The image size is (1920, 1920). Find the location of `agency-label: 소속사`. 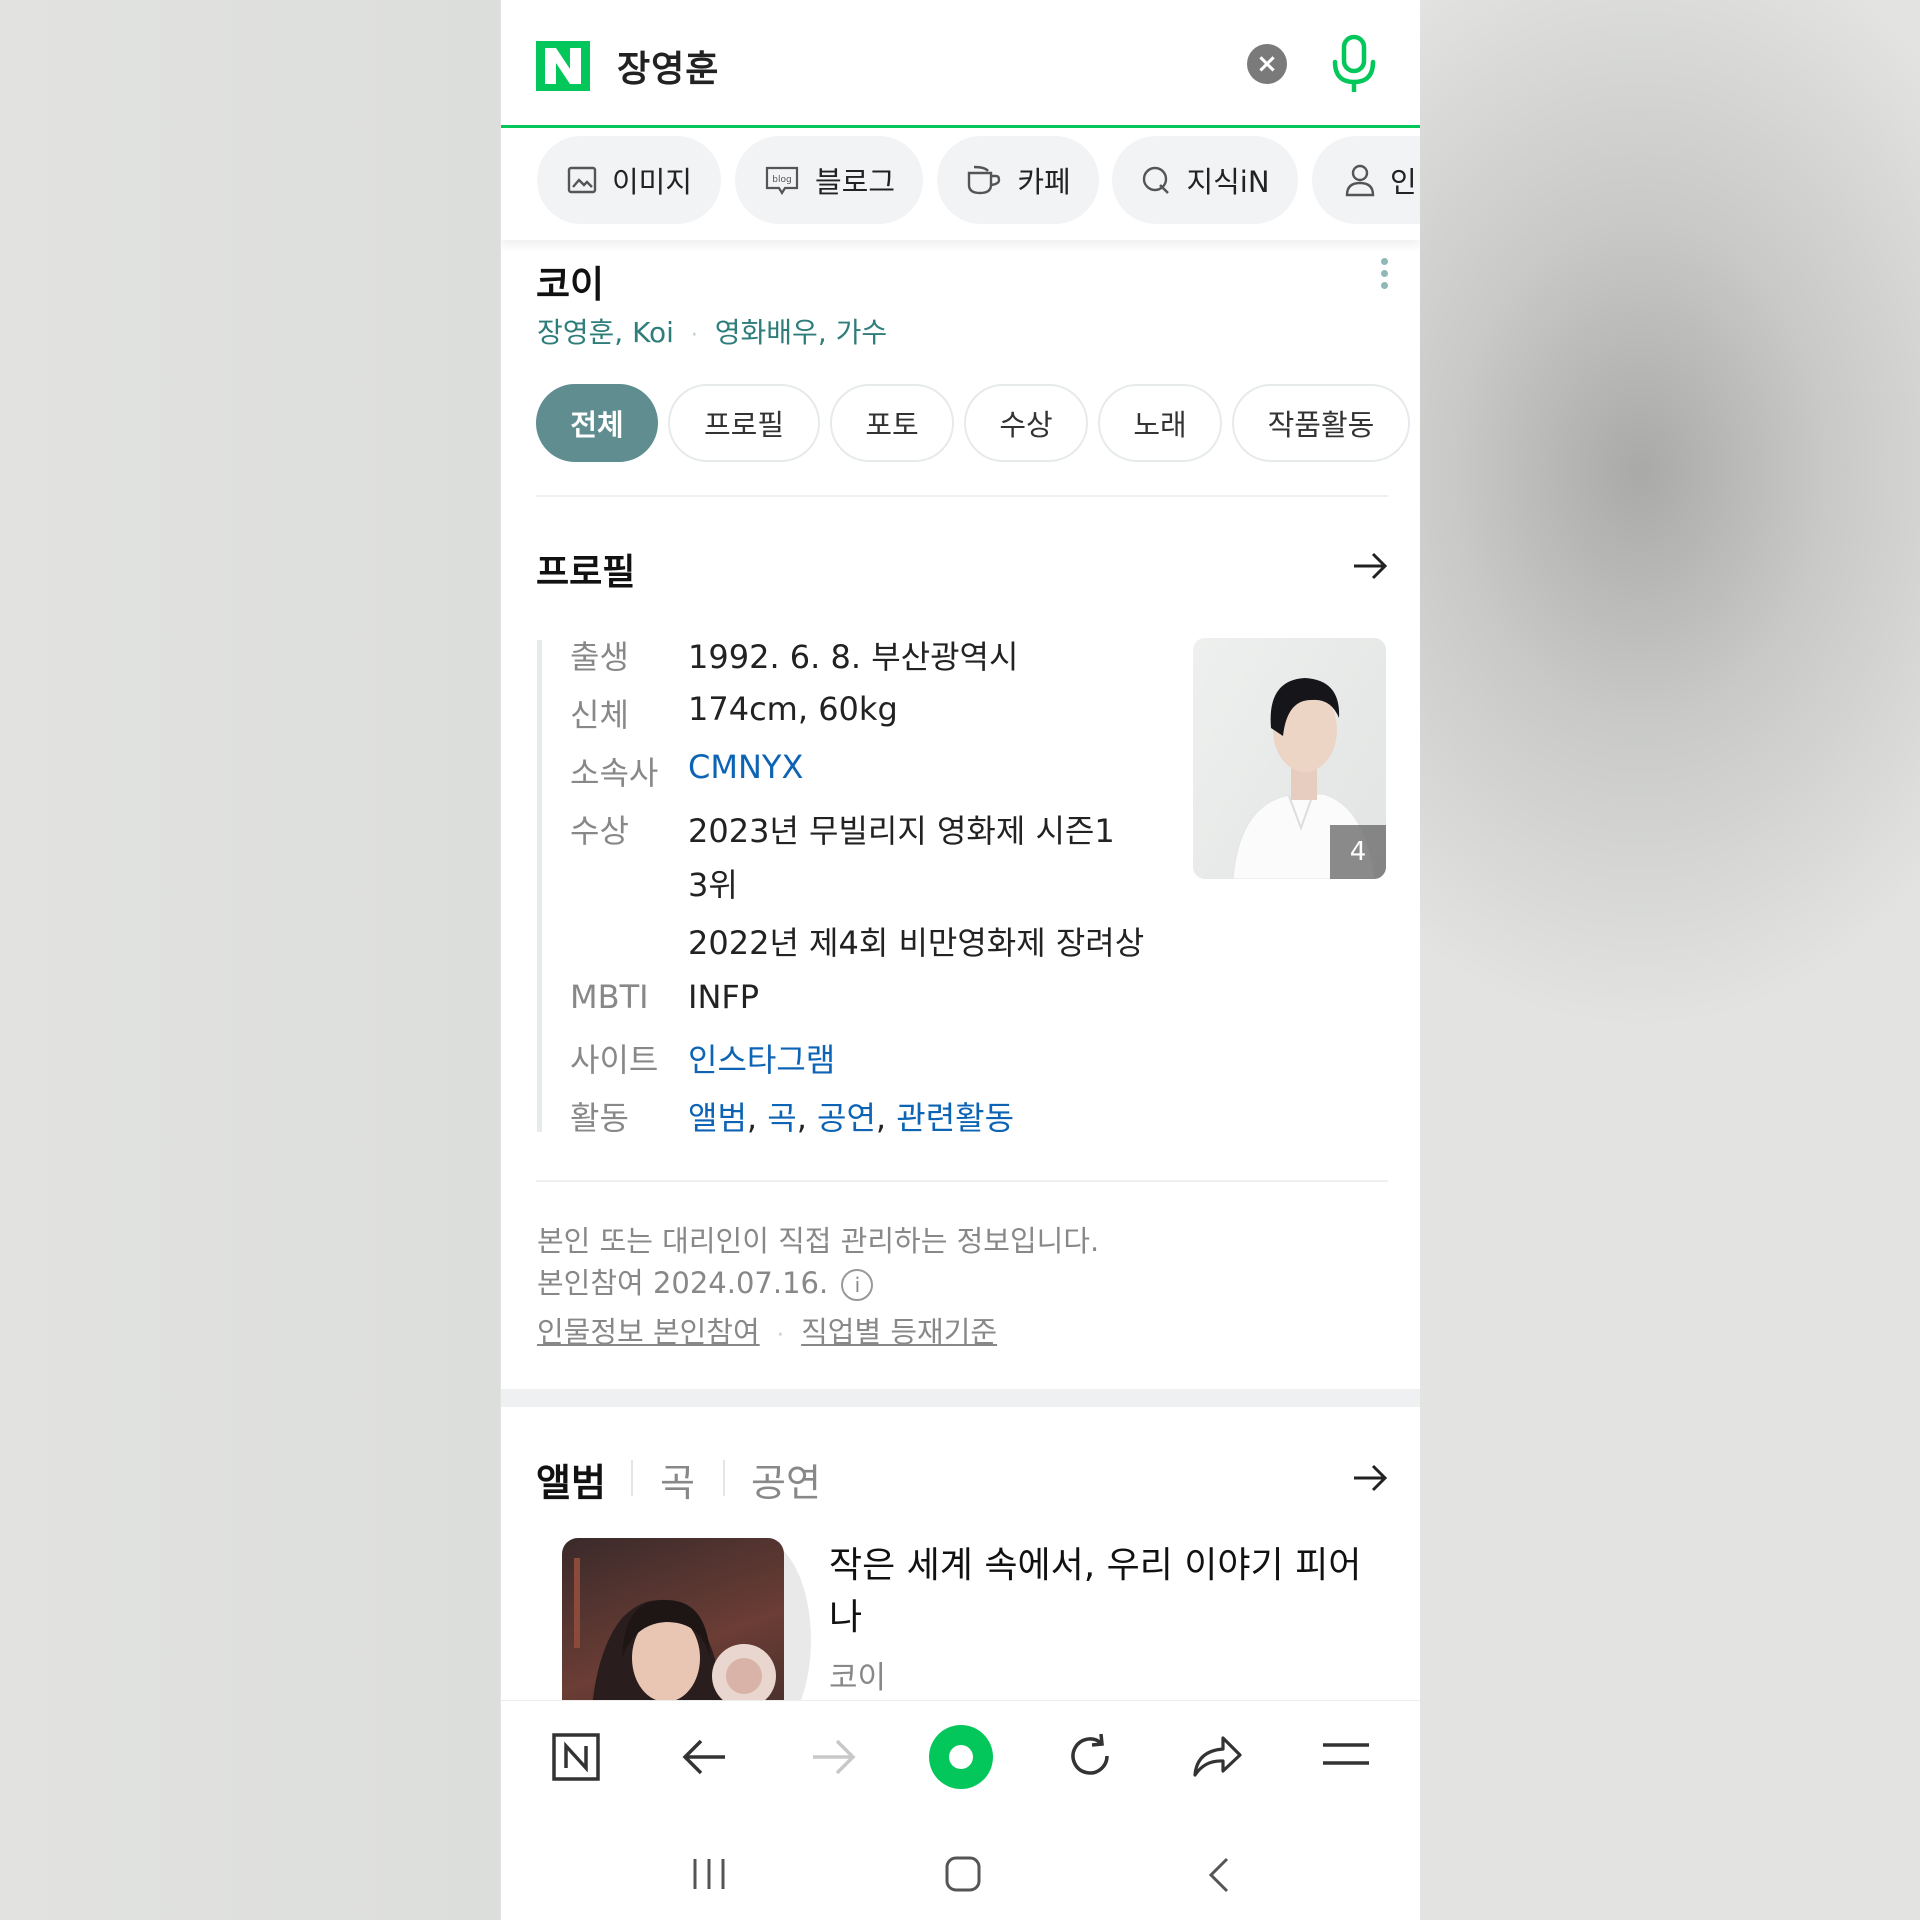

agency-label: 소속사 is located at coordinates (614, 773).